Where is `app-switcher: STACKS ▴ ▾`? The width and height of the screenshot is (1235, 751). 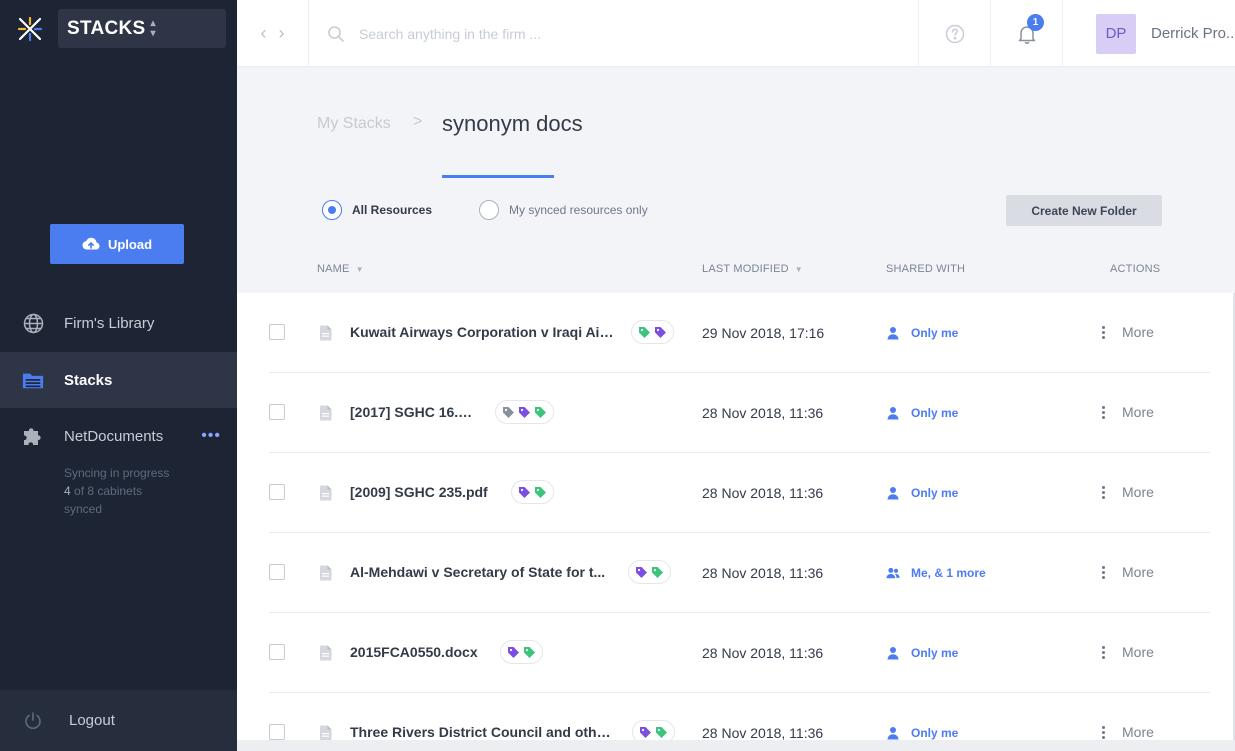
app-switcher: STACKS ▴ ▾ is located at coordinates (142, 28).